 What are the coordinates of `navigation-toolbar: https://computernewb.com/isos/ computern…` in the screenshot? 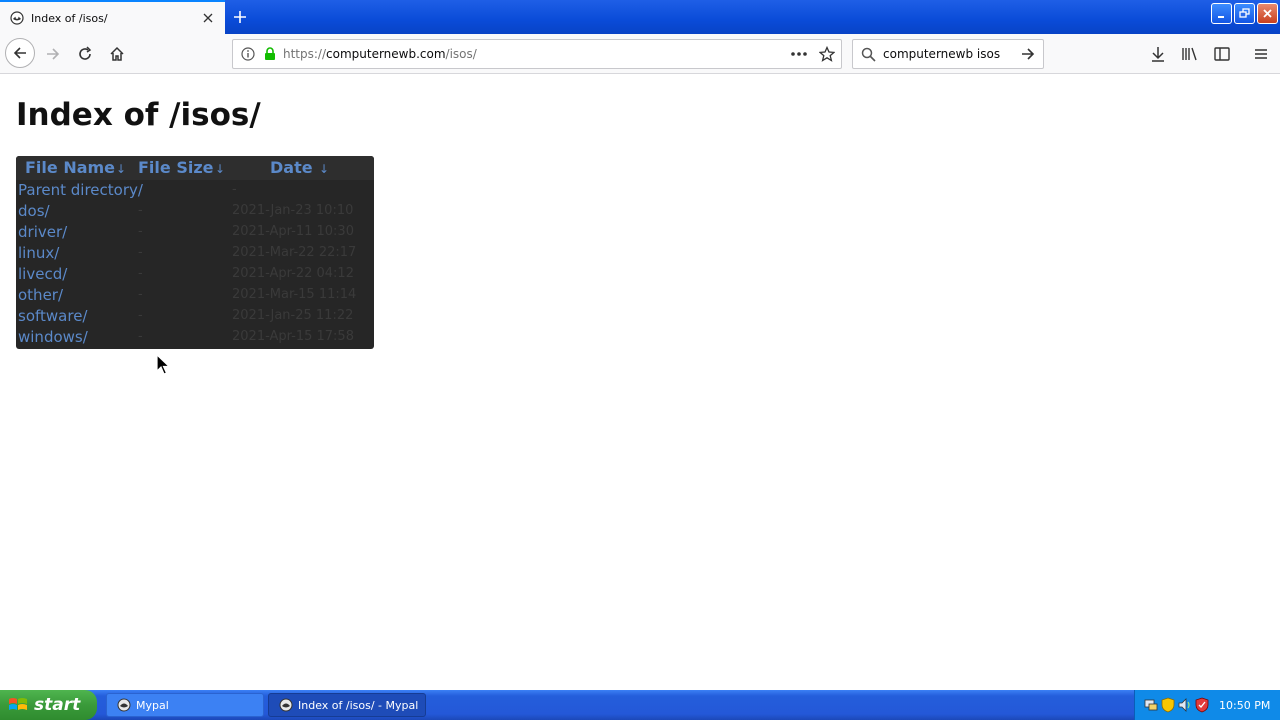 It's located at (640, 54).